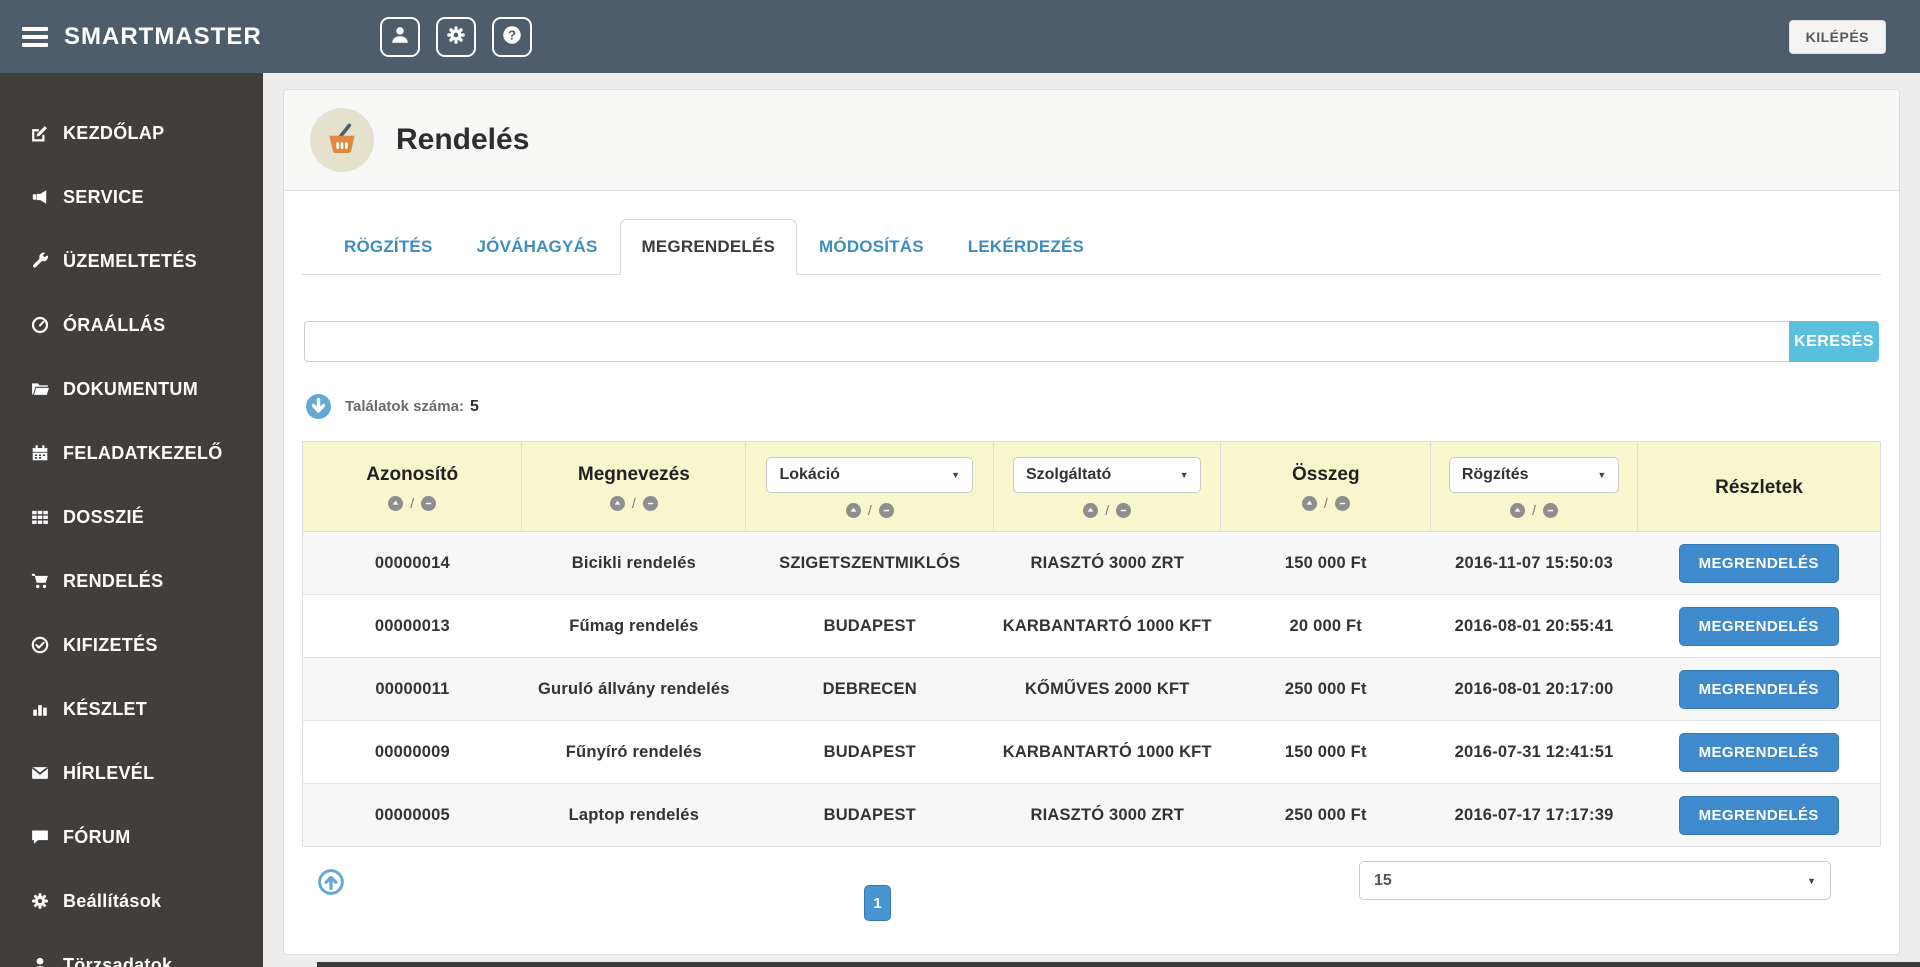  Describe the element at coordinates (131, 261) in the screenshot. I see `sidebar-item-3: ÜZEMELTETÉS` at that location.